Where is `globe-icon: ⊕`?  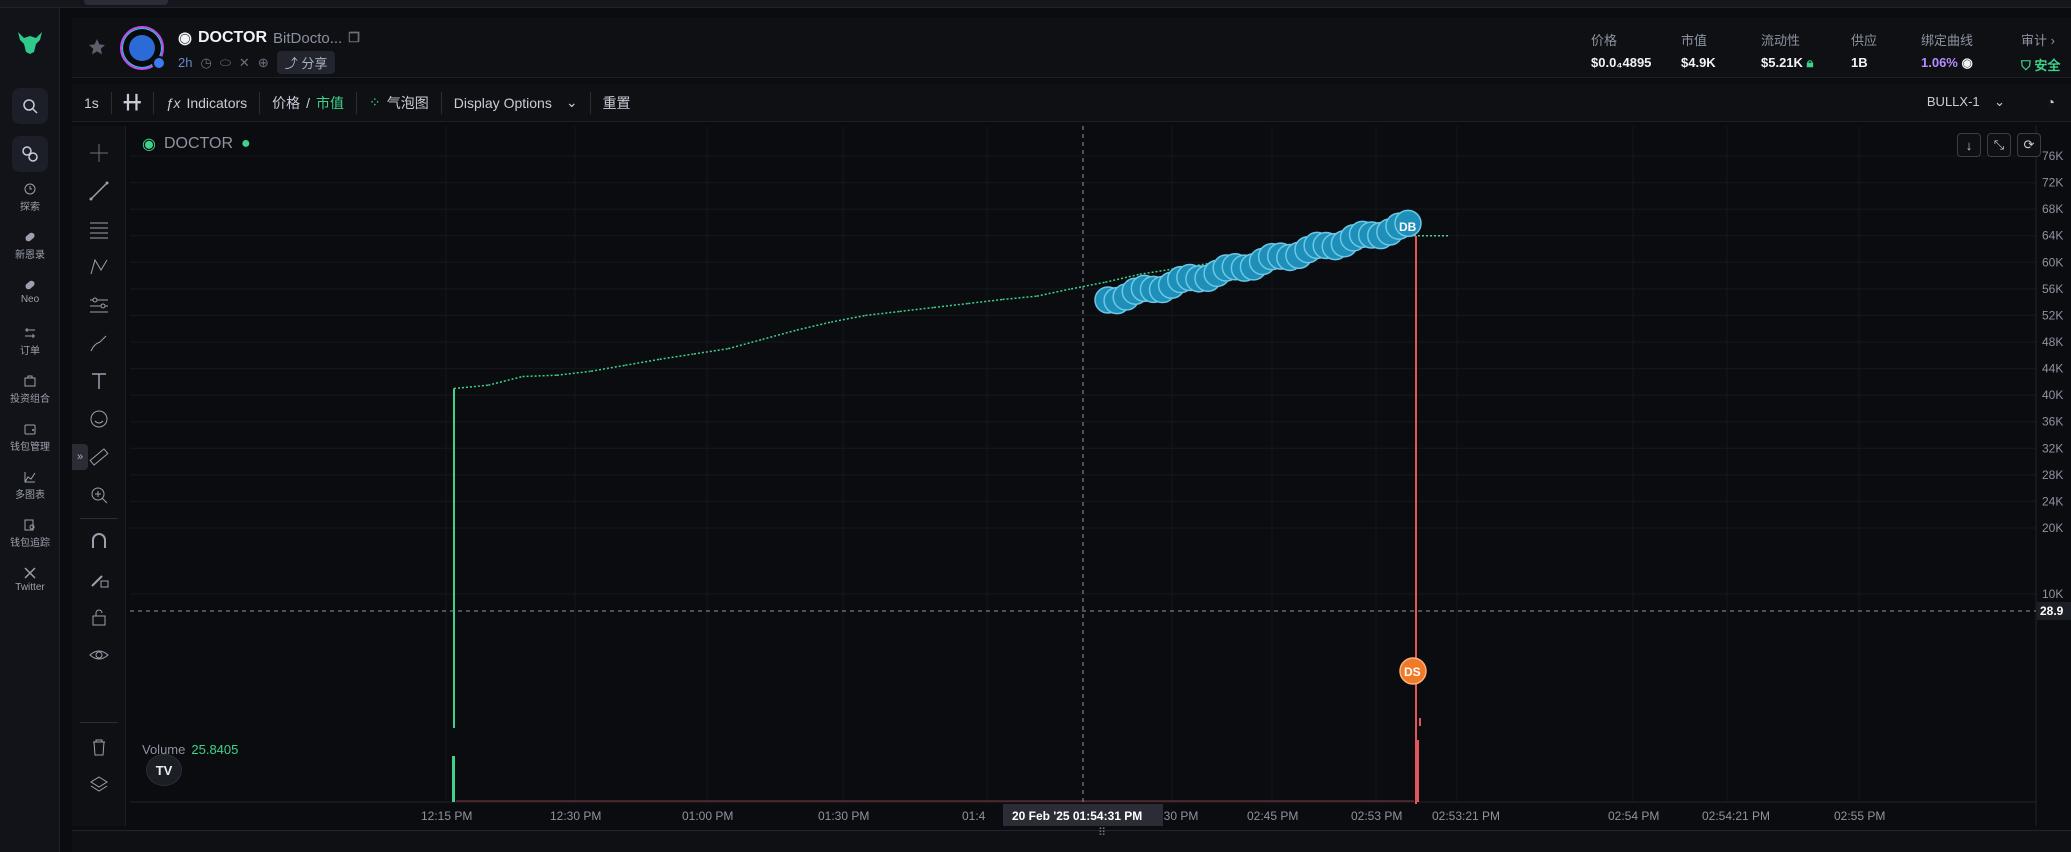 globe-icon: ⊕ is located at coordinates (263, 63).